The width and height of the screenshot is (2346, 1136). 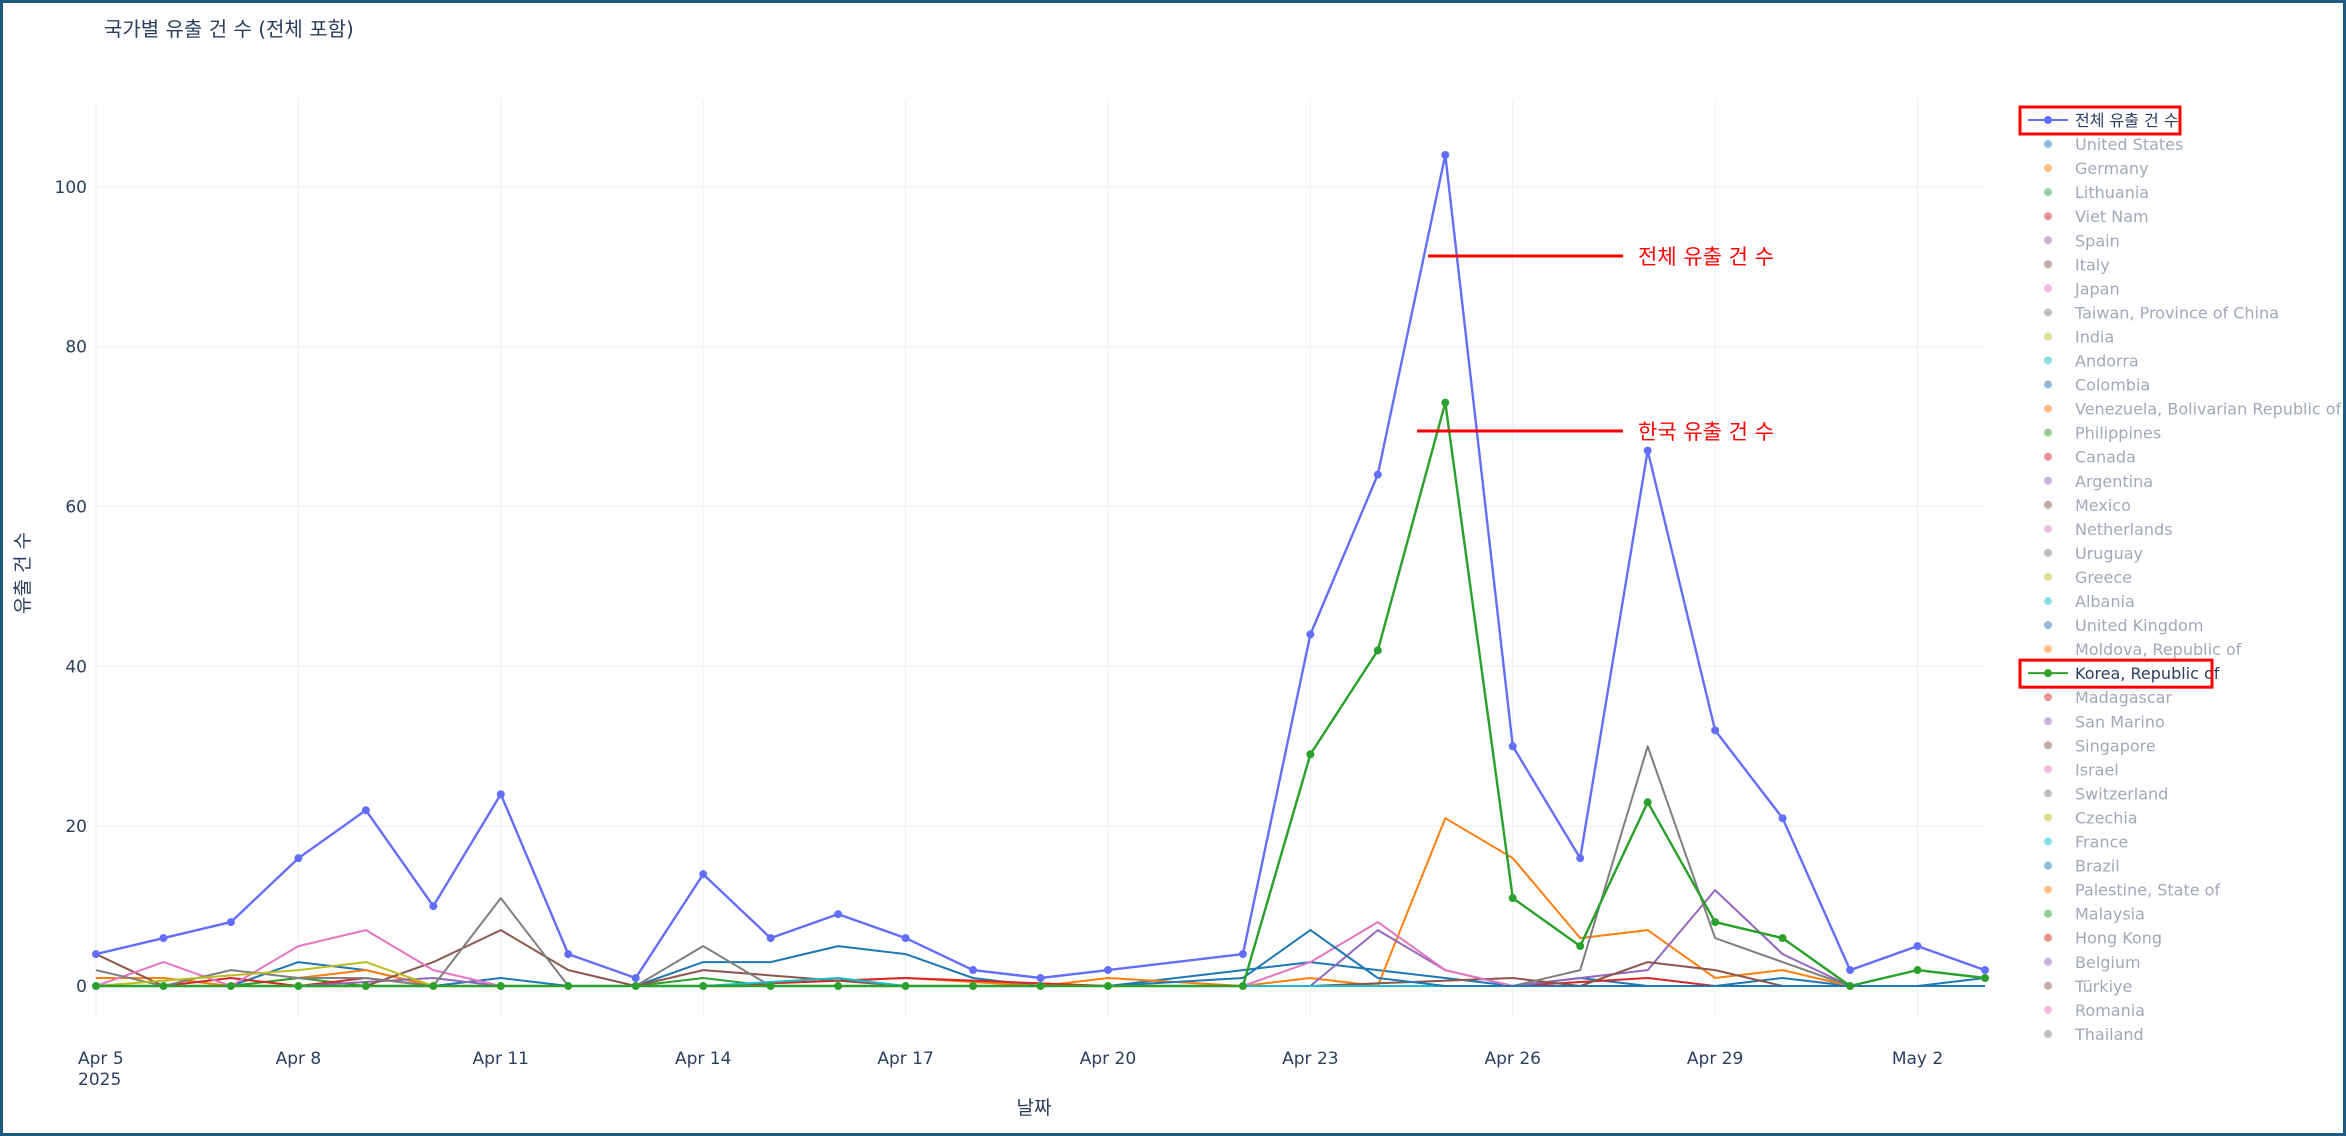 What do you see at coordinates (76, 667) in the screenshot?
I see `y-tick-label: 40` at bounding box center [76, 667].